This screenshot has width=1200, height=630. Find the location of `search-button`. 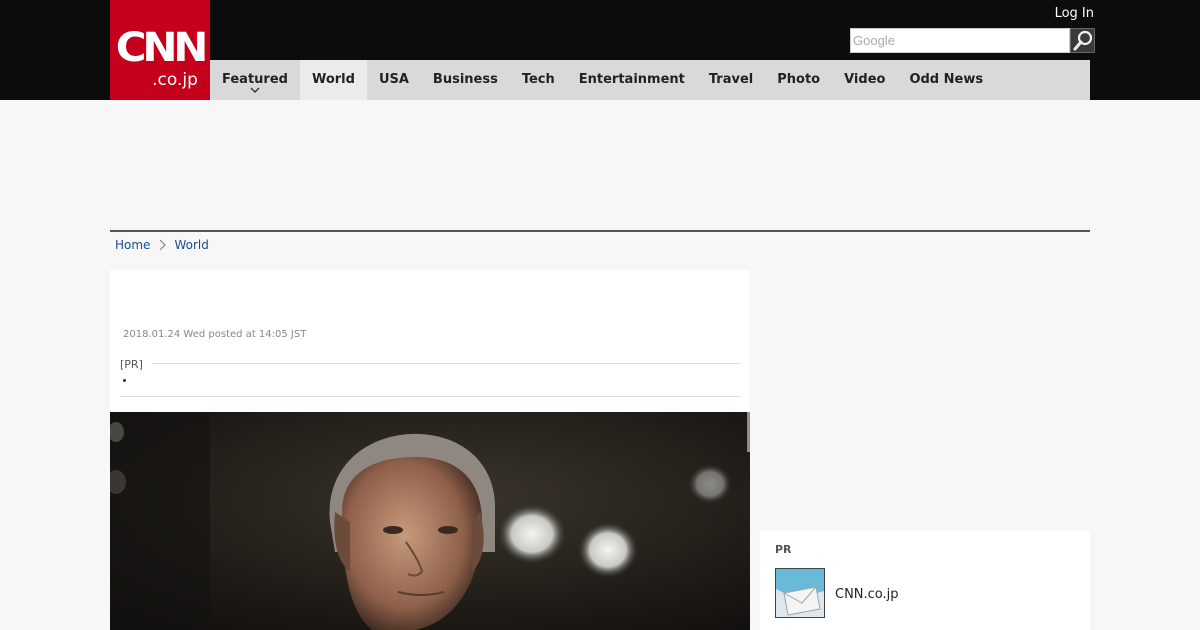

search-button is located at coordinates (1082, 40).